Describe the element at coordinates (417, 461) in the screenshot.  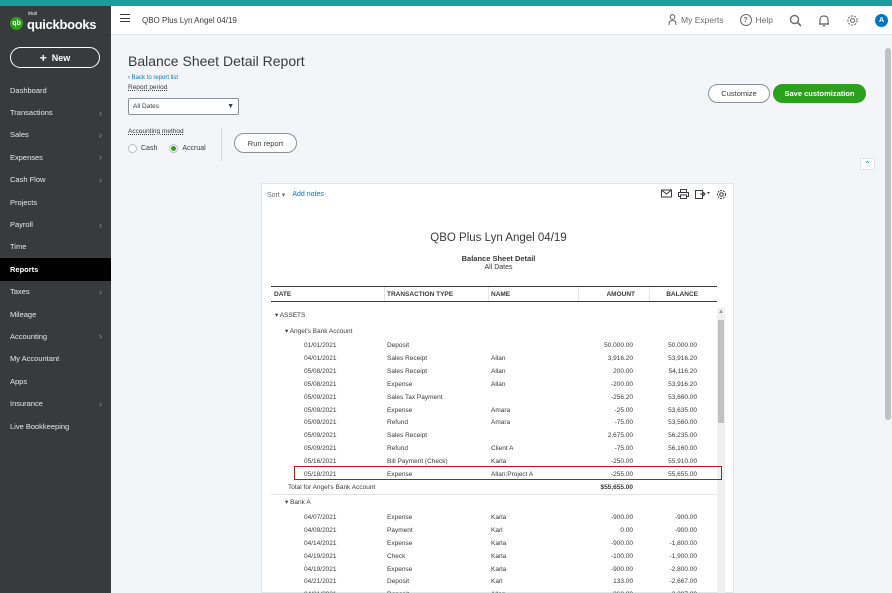
I see `cell-transaction-type: Bill Payment (Check)` at that location.